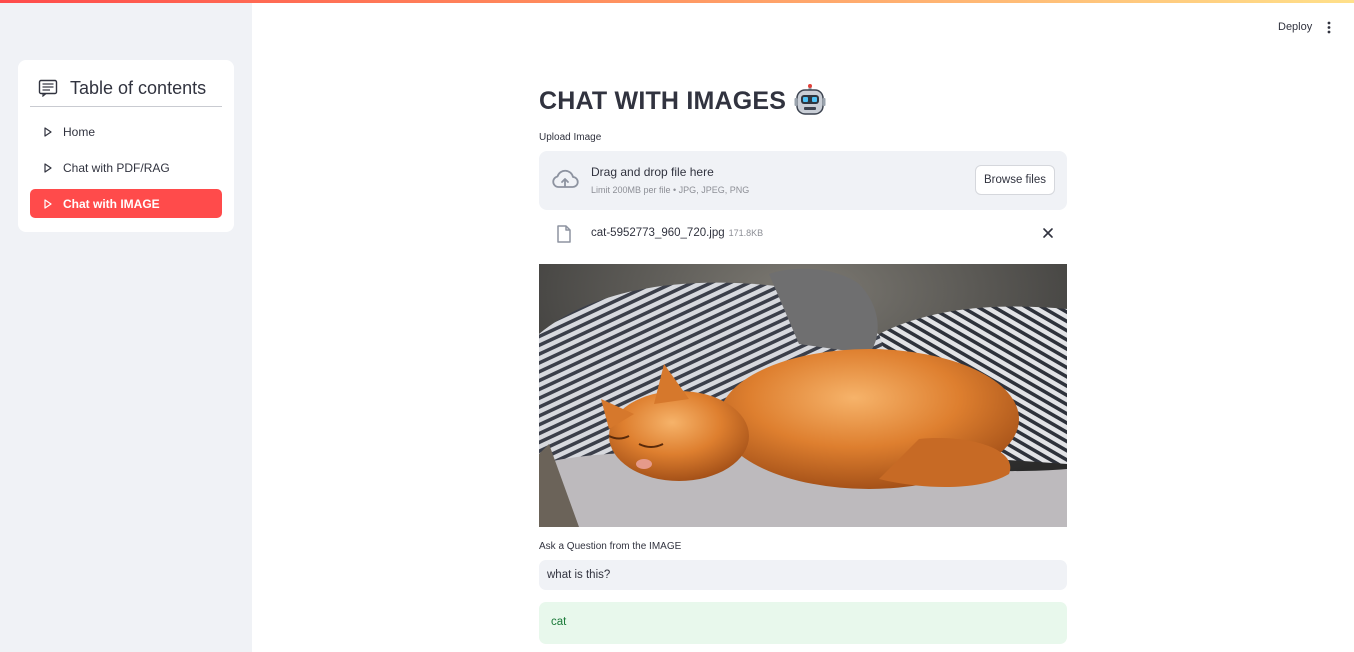 The height and width of the screenshot is (652, 1354). What do you see at coordinates (1048, 233) in the screenshot?
I see `close-icon` at bounding box center [1048, 233].